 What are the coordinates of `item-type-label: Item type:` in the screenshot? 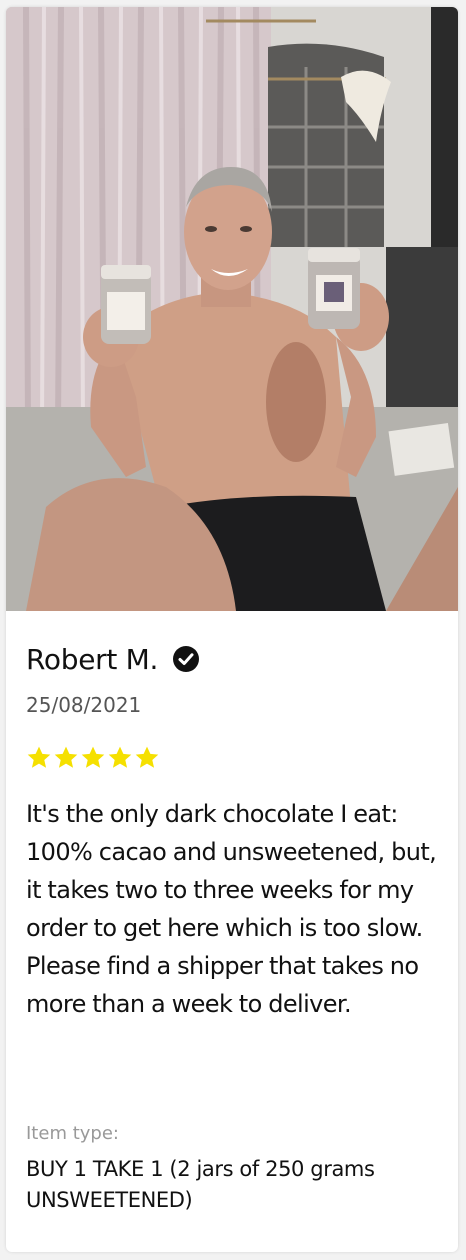 It's located at (72, 1133).